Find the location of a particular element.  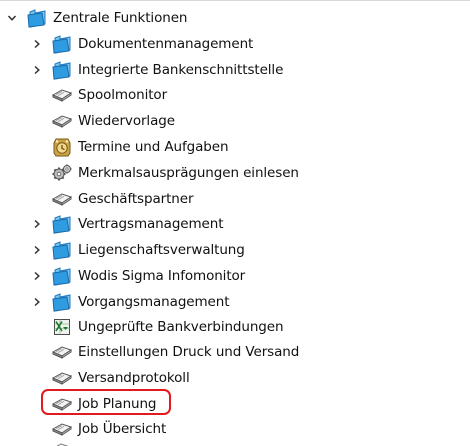

tree-item-label: Merkmalsausprägungen einlesen is located at coordinates (188, 173).